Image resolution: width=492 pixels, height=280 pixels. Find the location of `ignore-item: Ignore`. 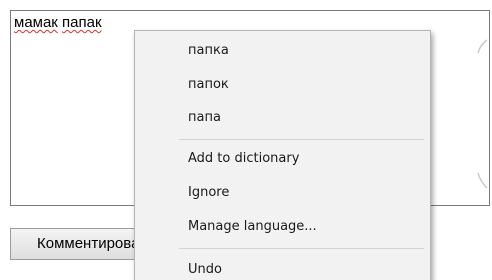

ignore-item: Ignore is located at coordinates (208, 193).